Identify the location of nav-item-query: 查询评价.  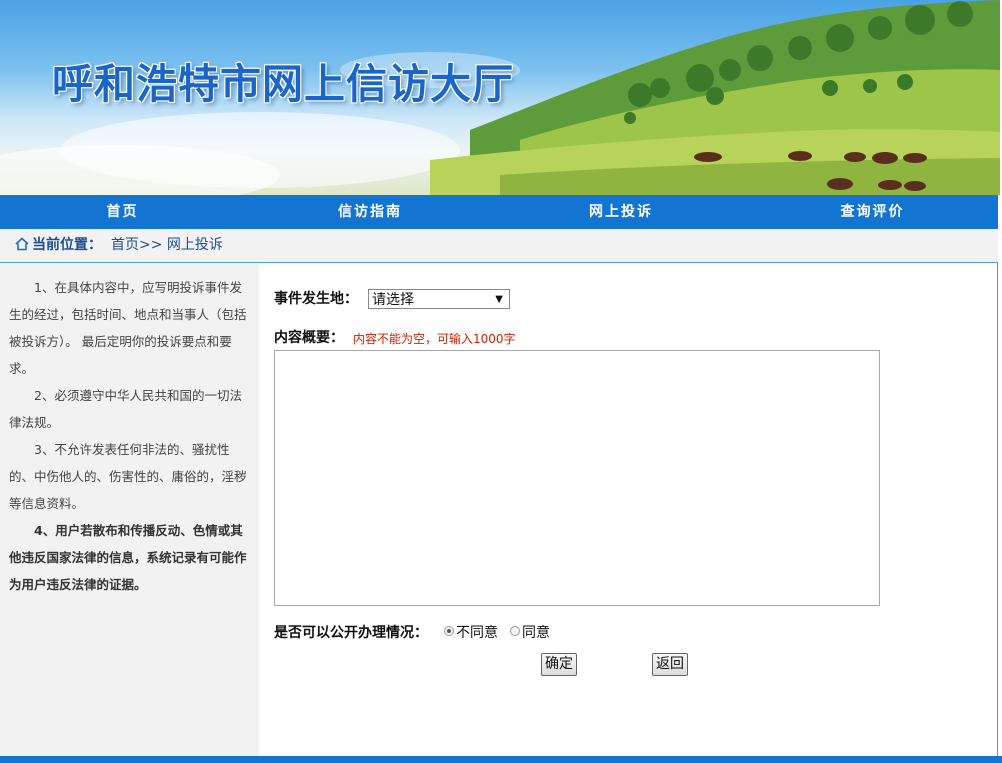
(872, 212).